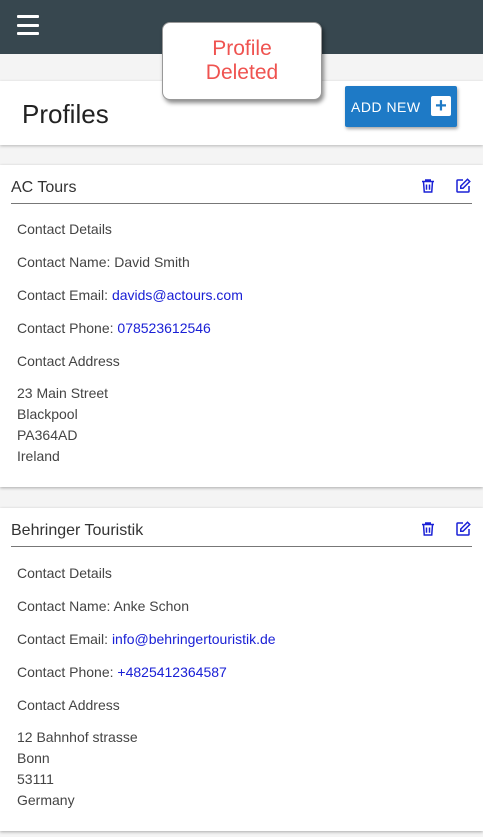  Describe the element at coordinates (47, 435) in the screenshot. I see `address-line: PA364AD` at that location.